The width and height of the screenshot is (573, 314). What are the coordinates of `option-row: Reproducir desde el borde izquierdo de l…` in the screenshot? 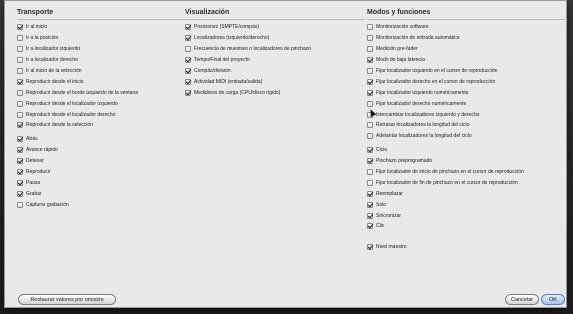 It's located at (102, 92).